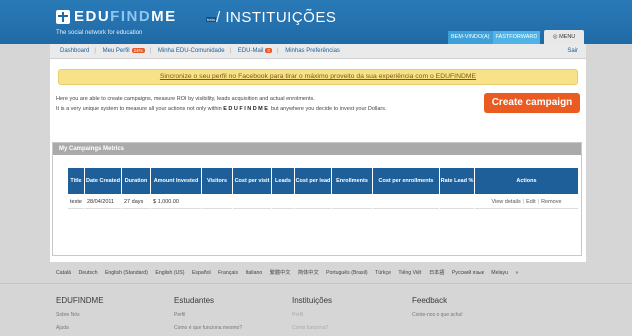 Image resolution: width=632 pixels, height=336 pixels. What do you see at coordinates (347, 273) in the screenshot?
I see `lang-pt-br: Português (Brasil)` at bounding box center [347, 273].